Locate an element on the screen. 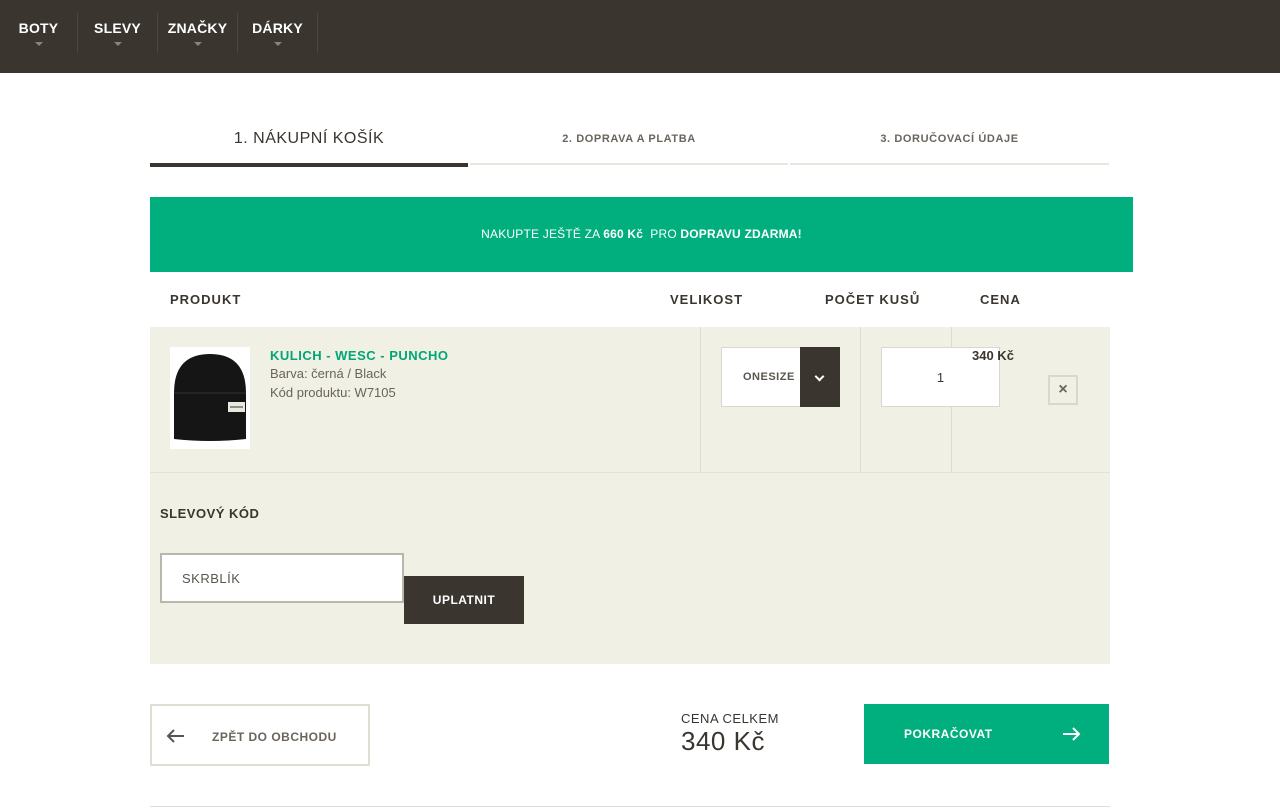 This screenshot has width=1280, height=809. item-price: 340 Kč is located at coordinates (993, 355).